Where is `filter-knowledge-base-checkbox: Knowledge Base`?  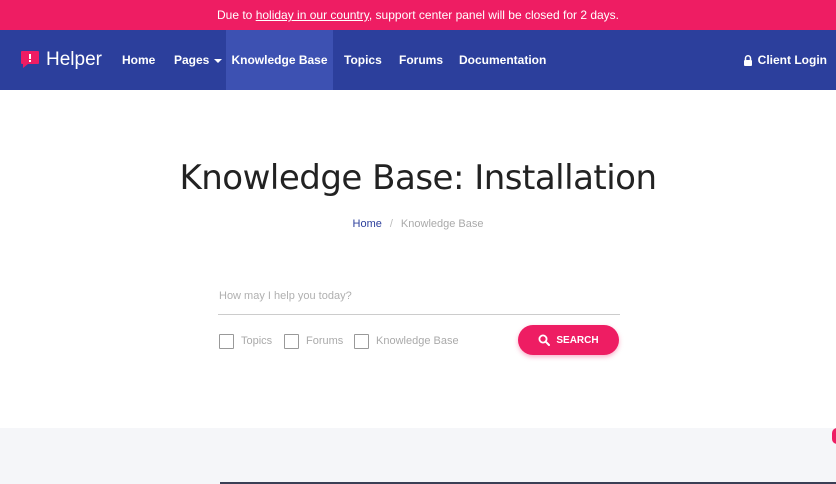 filter-knowledge-base-checkbox: Knowledge Base is located at coordinates (406, 341).